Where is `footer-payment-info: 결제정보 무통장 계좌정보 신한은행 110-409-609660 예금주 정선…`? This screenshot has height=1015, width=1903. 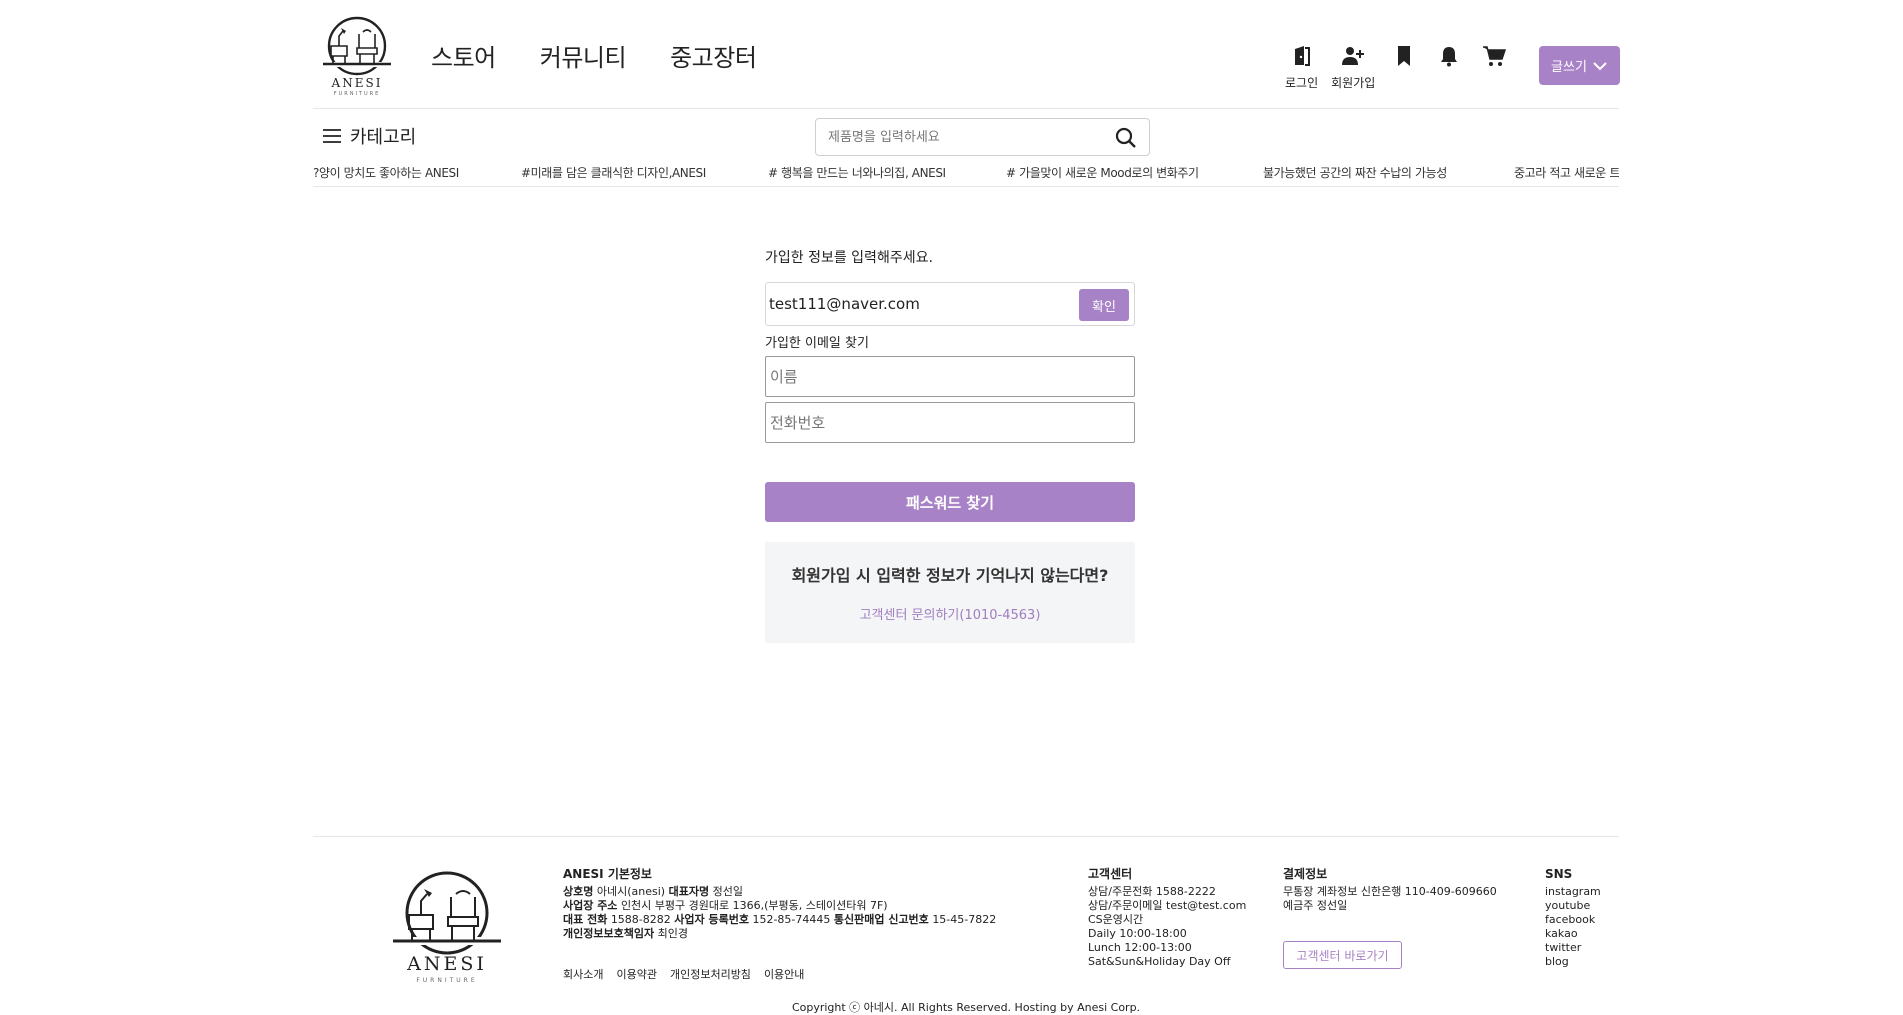 footer-payment-info: 결제정보 무통장 계좌정보 신한은행 110-409-609660 예금주 정선… is located at coordinates (1390, 890).